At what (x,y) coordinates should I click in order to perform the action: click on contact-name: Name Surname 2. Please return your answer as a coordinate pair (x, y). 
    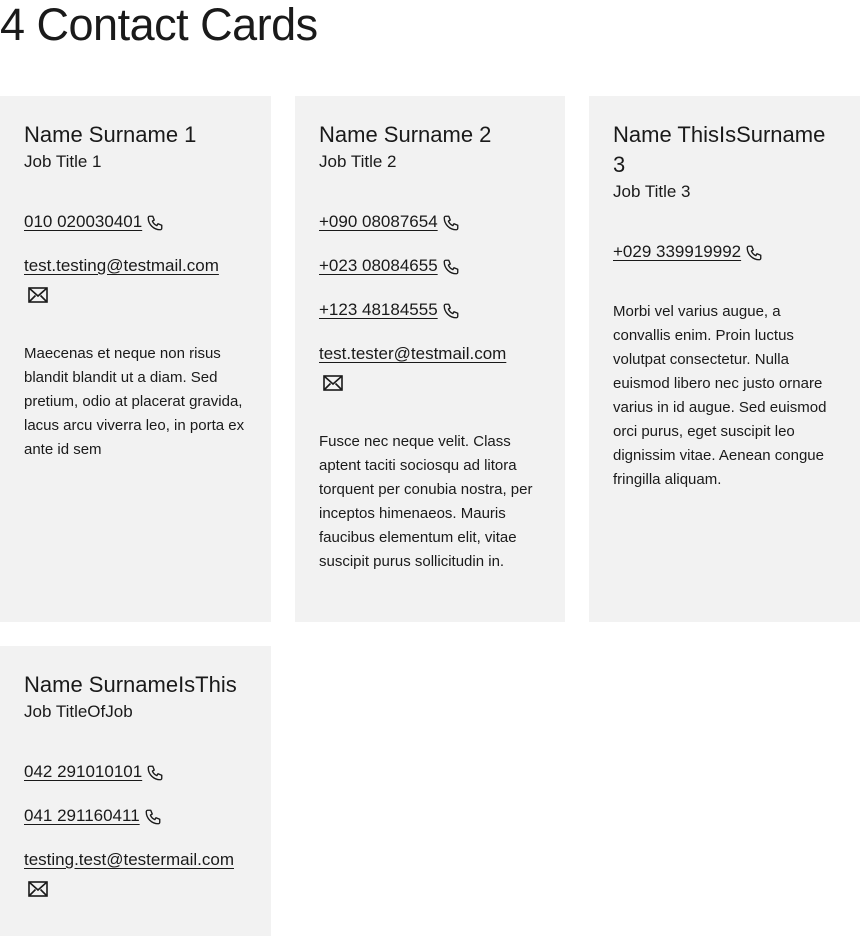
    Looking at the image, I should click on (405, 134).